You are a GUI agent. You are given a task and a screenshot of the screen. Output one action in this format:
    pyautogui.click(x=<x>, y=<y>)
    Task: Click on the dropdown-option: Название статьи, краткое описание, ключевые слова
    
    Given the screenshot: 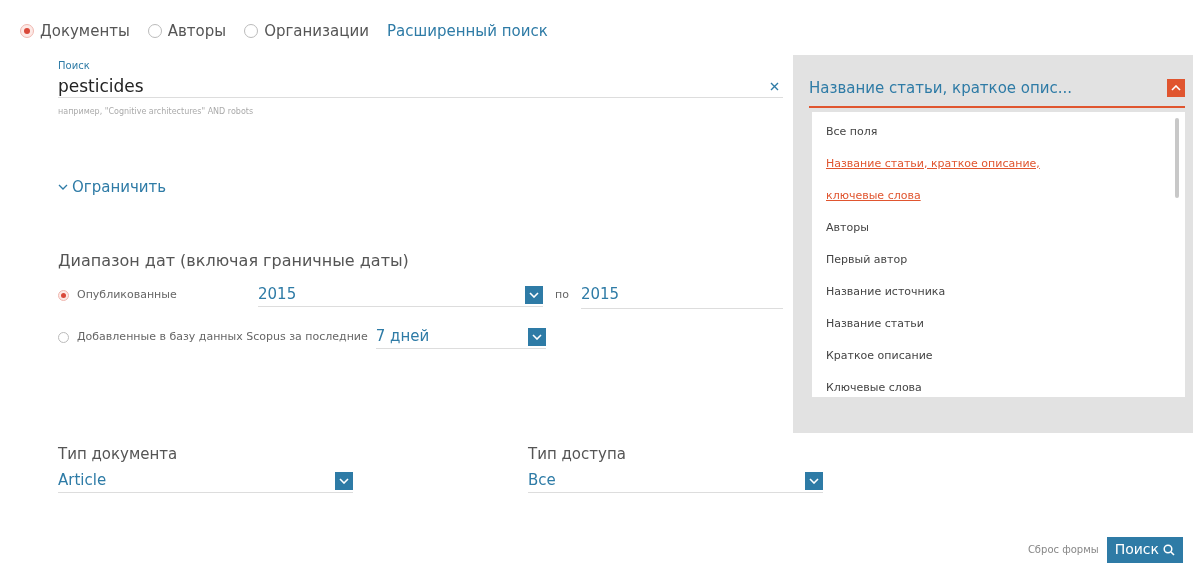 What is the action you would take?
    pyautogui.click(x=946, y=179)
    